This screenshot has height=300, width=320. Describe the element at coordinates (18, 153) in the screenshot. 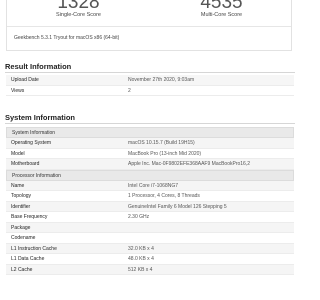

I see `row-key: Model` at that location.